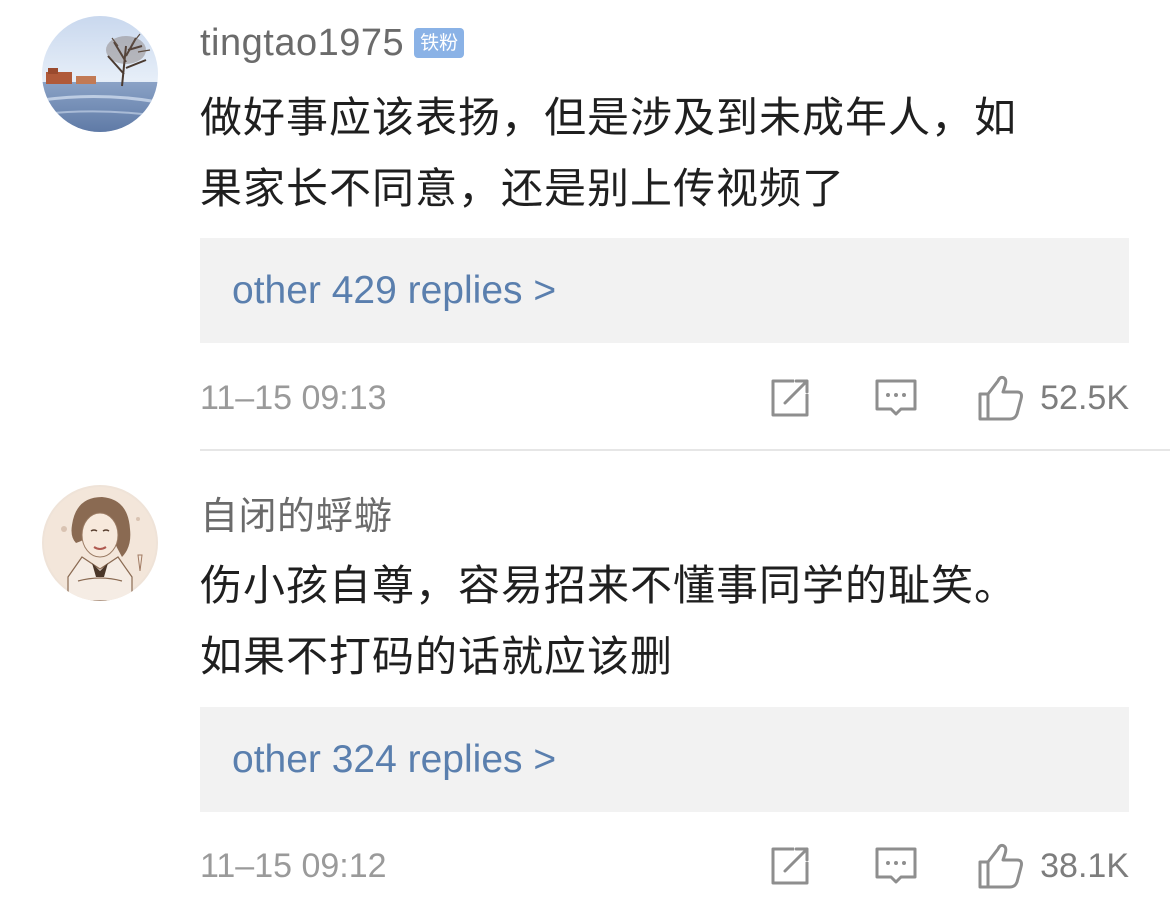  What do you see at coordinates (437, 656) in the screenshot?
I see `comment-text-line: 如果不打码的话就应该删` at bounding box center [437, 656].